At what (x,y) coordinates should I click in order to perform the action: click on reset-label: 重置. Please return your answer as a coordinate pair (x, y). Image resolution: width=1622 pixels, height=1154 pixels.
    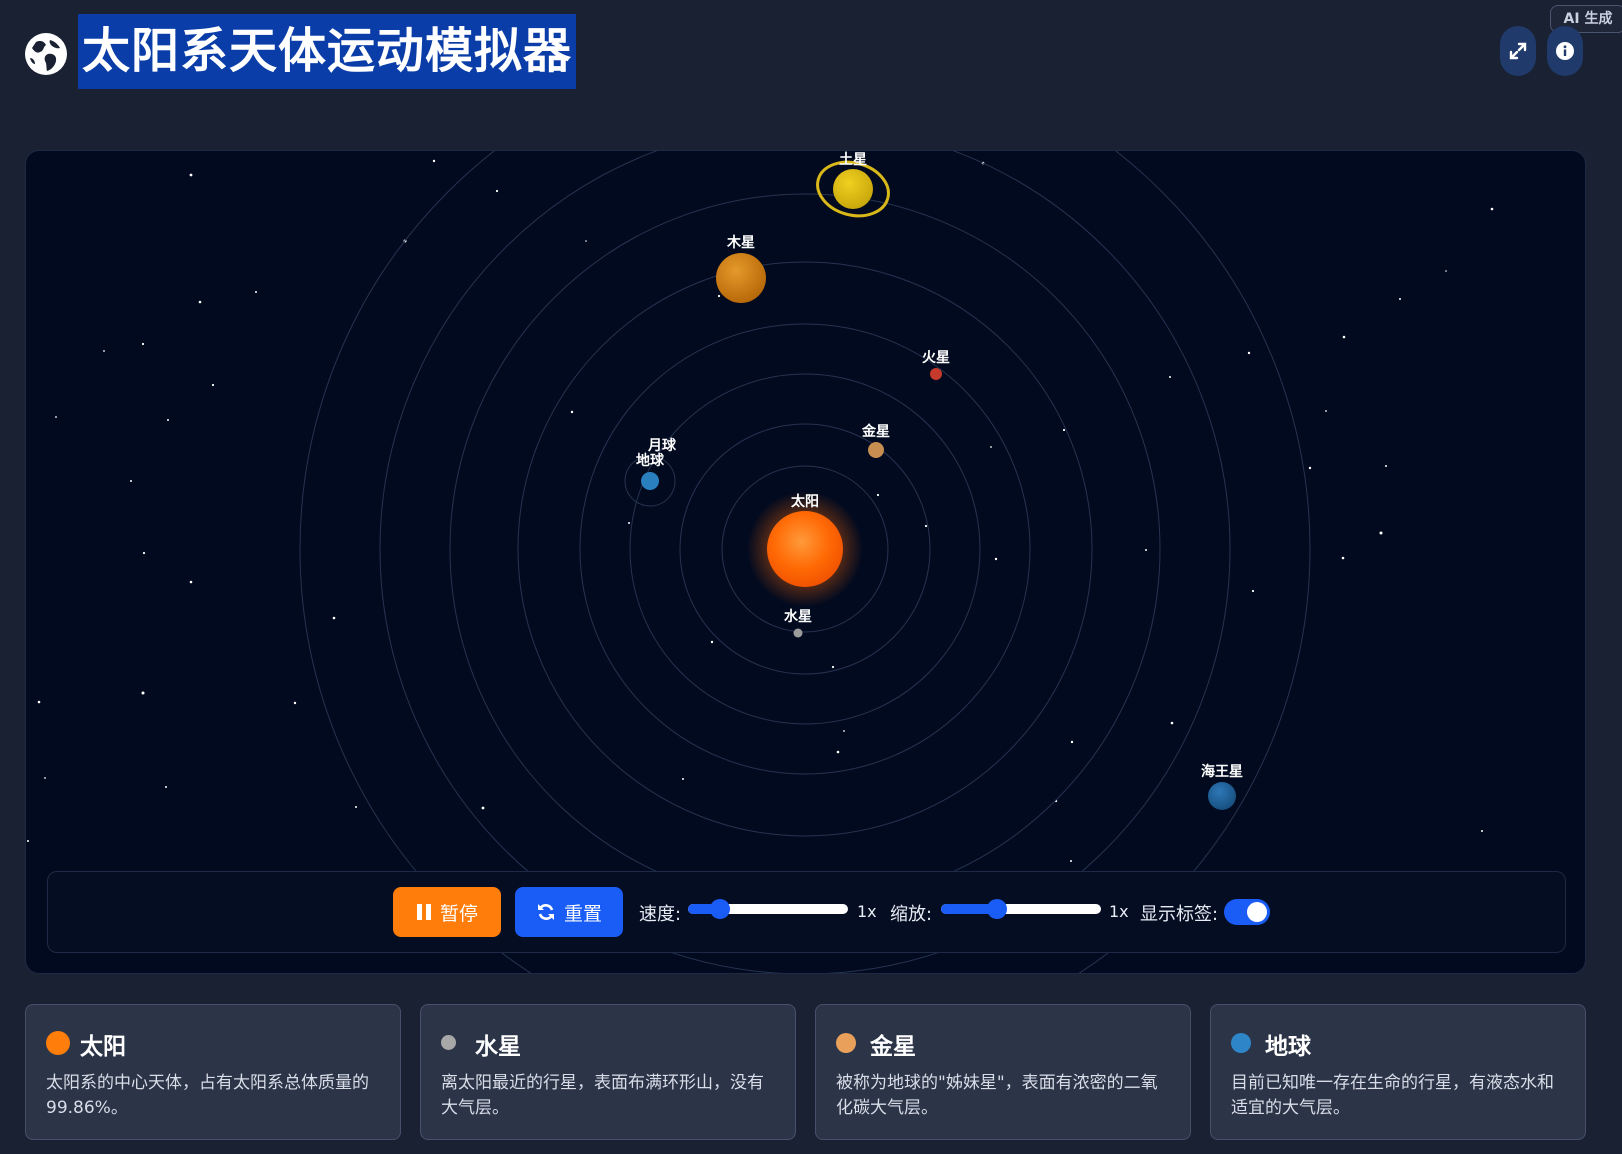
    Looking at the image, I should click on (582, 913).